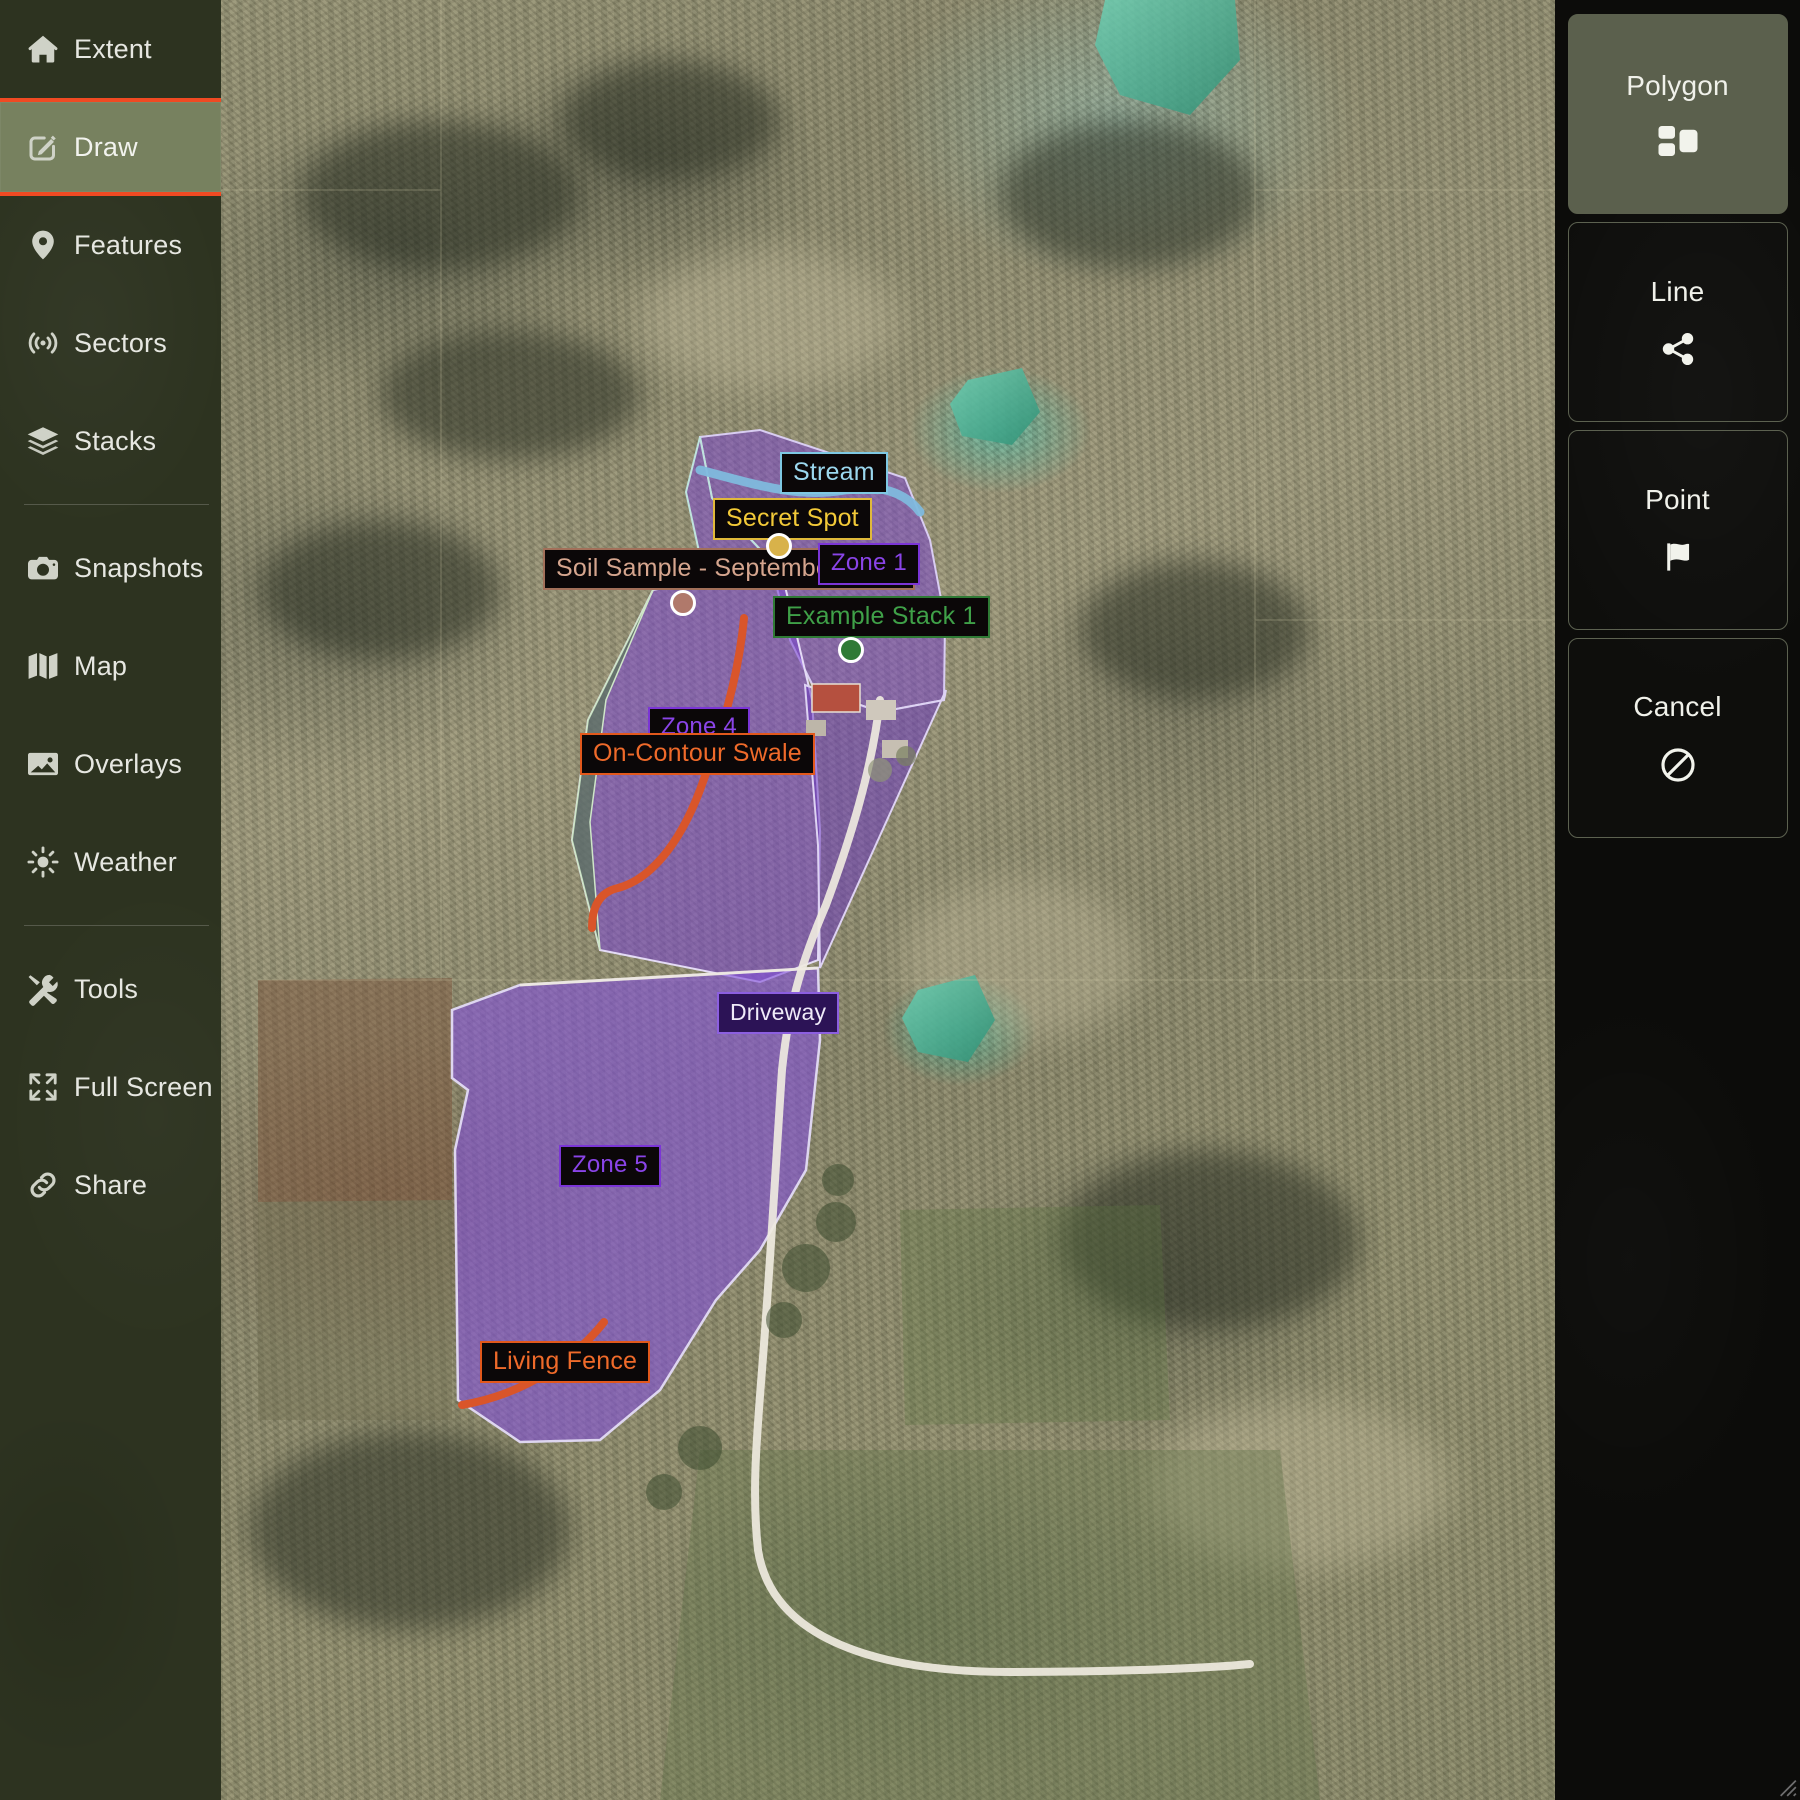  I want to click on image-icon, so click(43, 764).